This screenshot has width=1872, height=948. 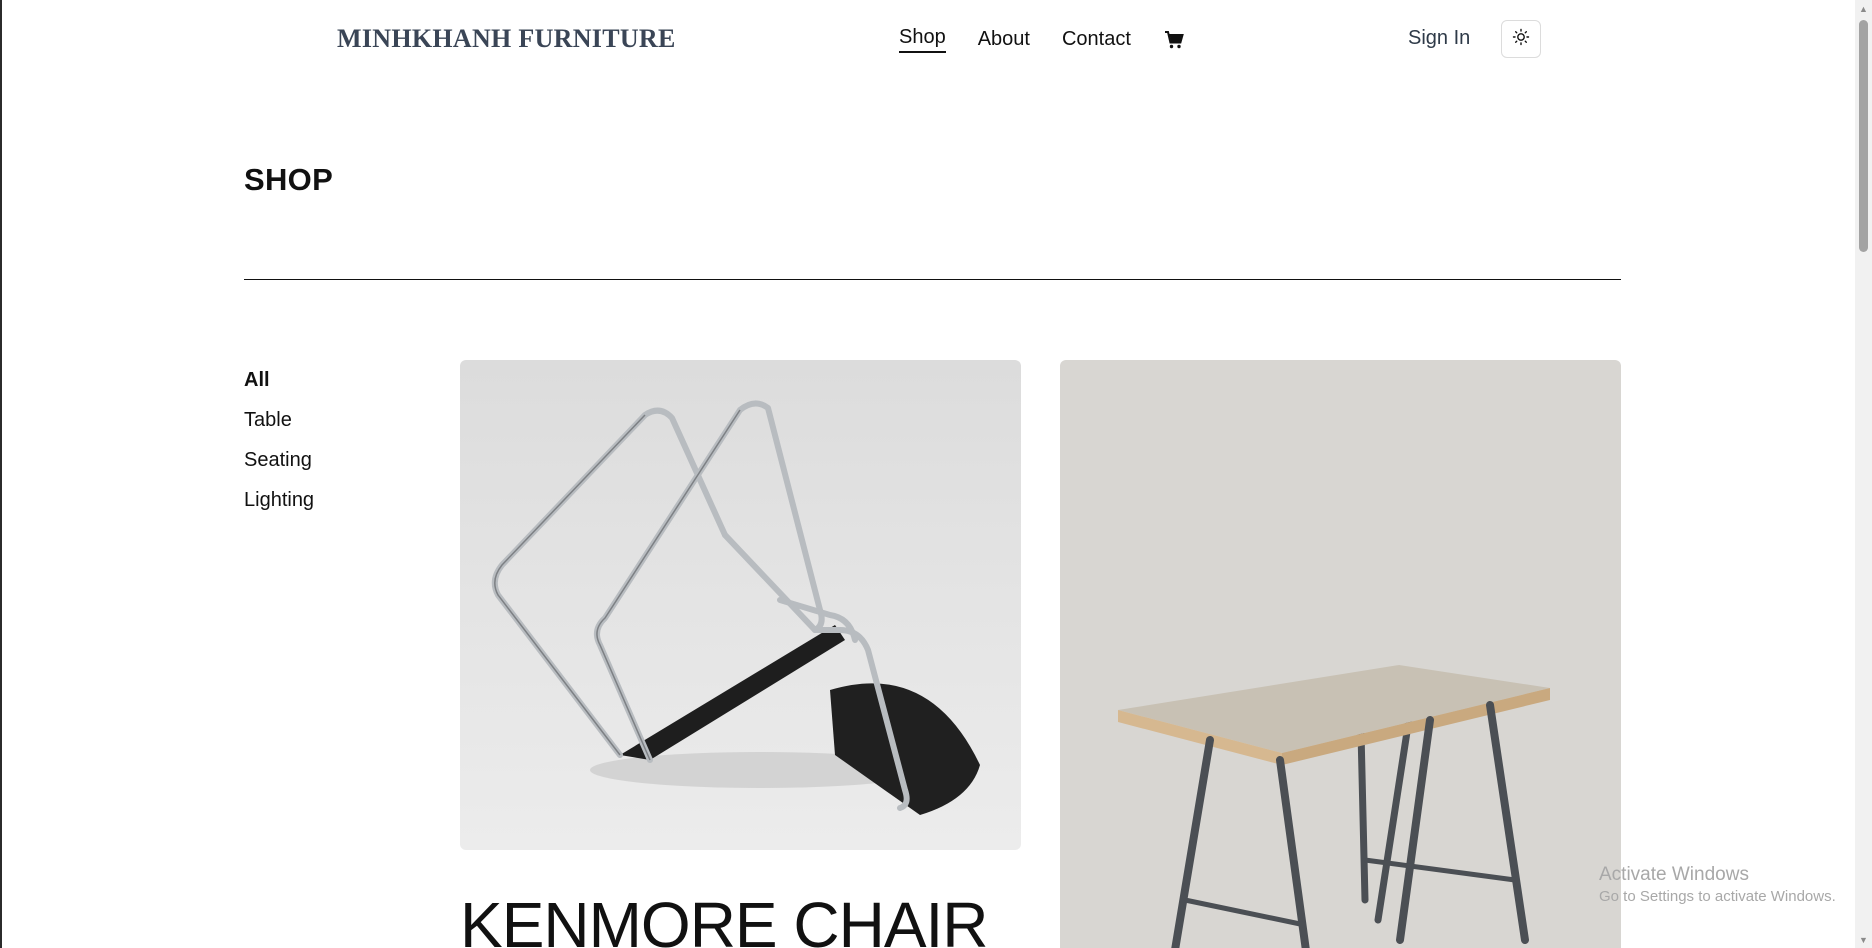 What do you see at coordinates (279, 460) in the screenshot?
I see `category-seating: Seating` at bounding box center [279, 460].